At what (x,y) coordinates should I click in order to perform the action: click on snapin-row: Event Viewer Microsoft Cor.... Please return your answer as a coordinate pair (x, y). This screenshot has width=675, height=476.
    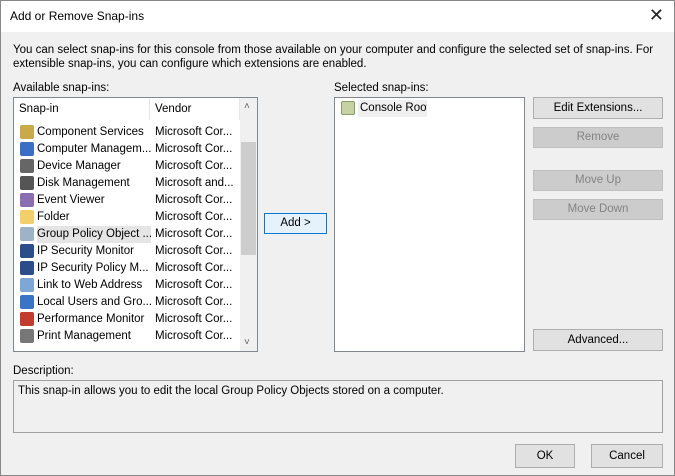
    Looking at the image, I should click on (135, 200).